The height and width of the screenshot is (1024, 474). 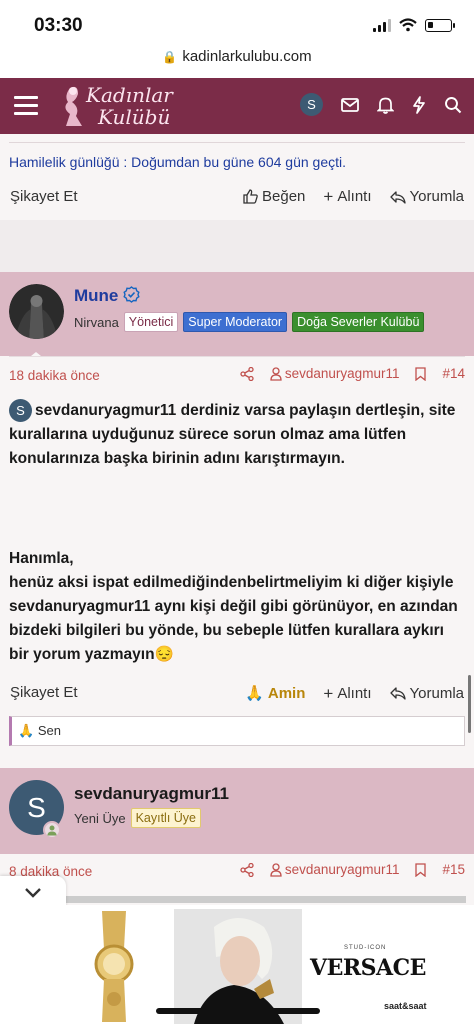 What do you see at coordinates (114, 966) in the screenshot?
I see `watch-image` at bounding box center [114, 966].